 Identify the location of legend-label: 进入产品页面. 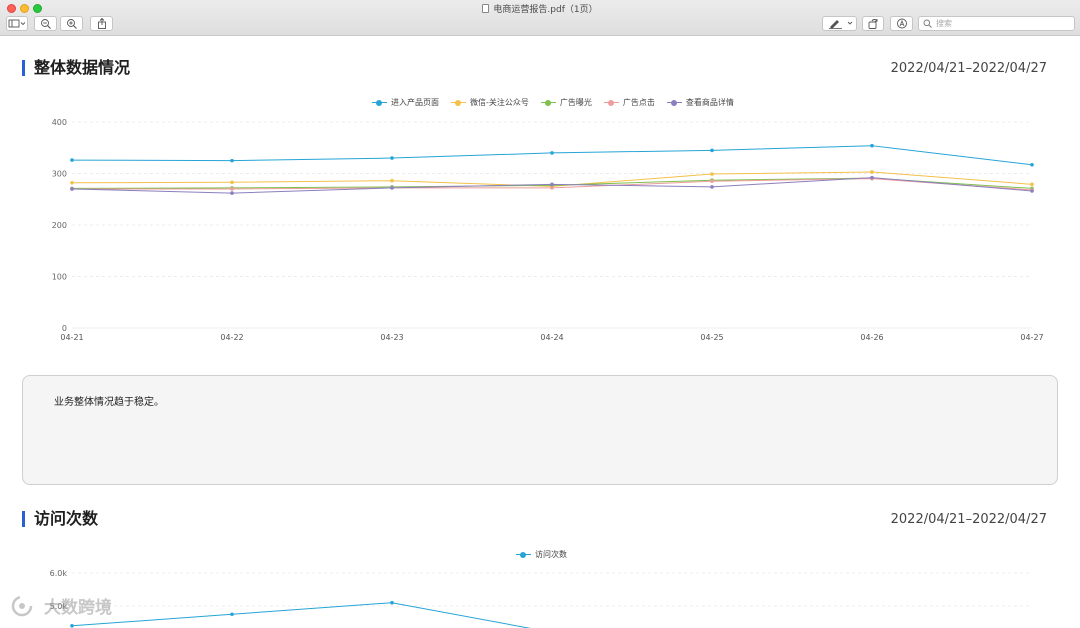
(415, 102).